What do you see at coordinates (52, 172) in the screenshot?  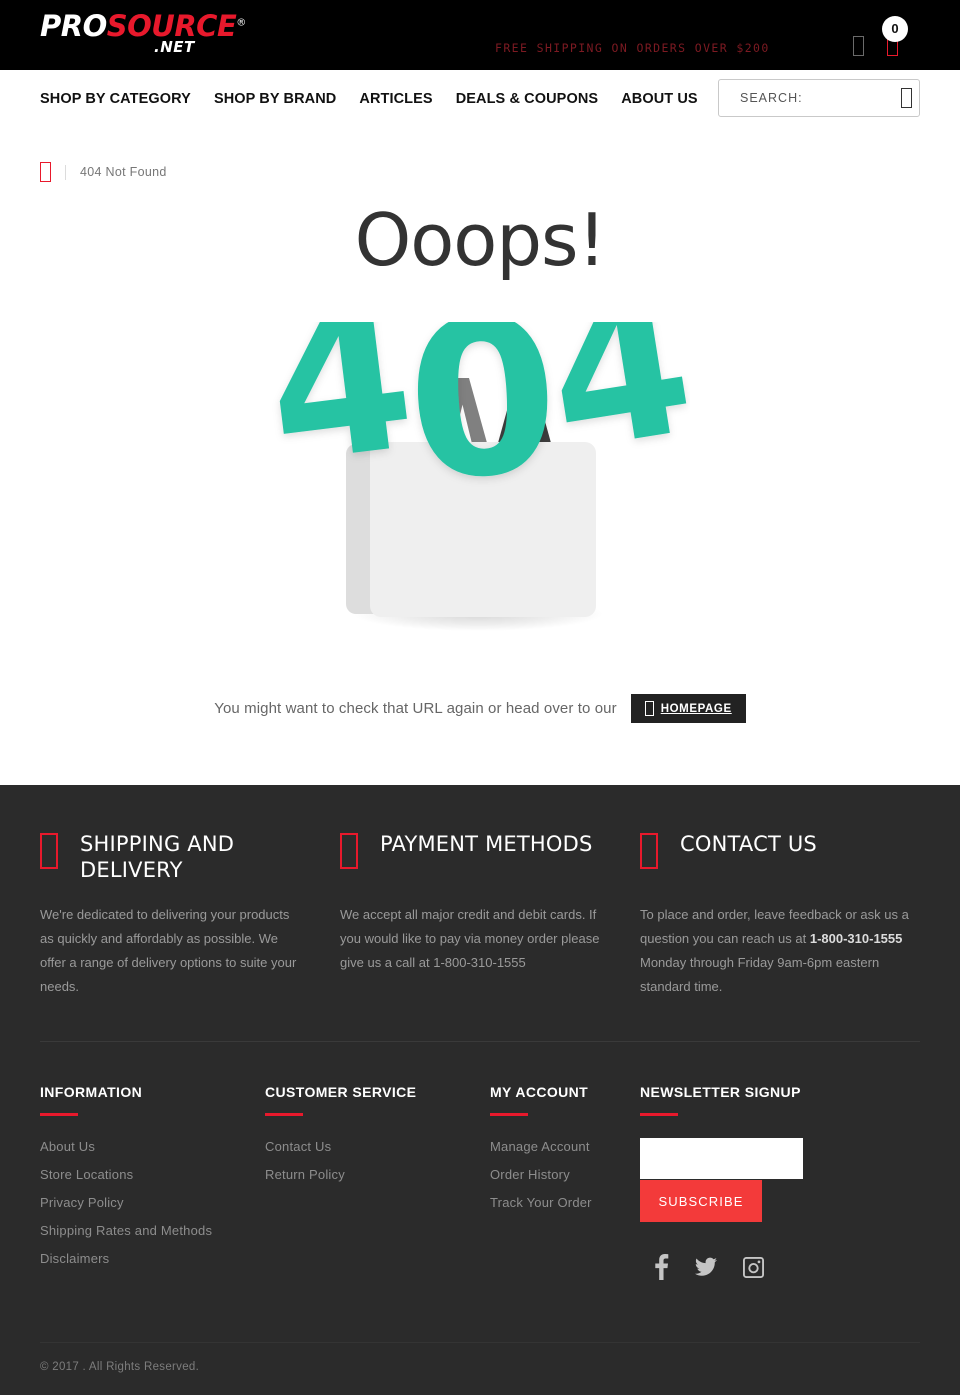 I see `breadcrumb-home-link` at bounding box center [52, 172].